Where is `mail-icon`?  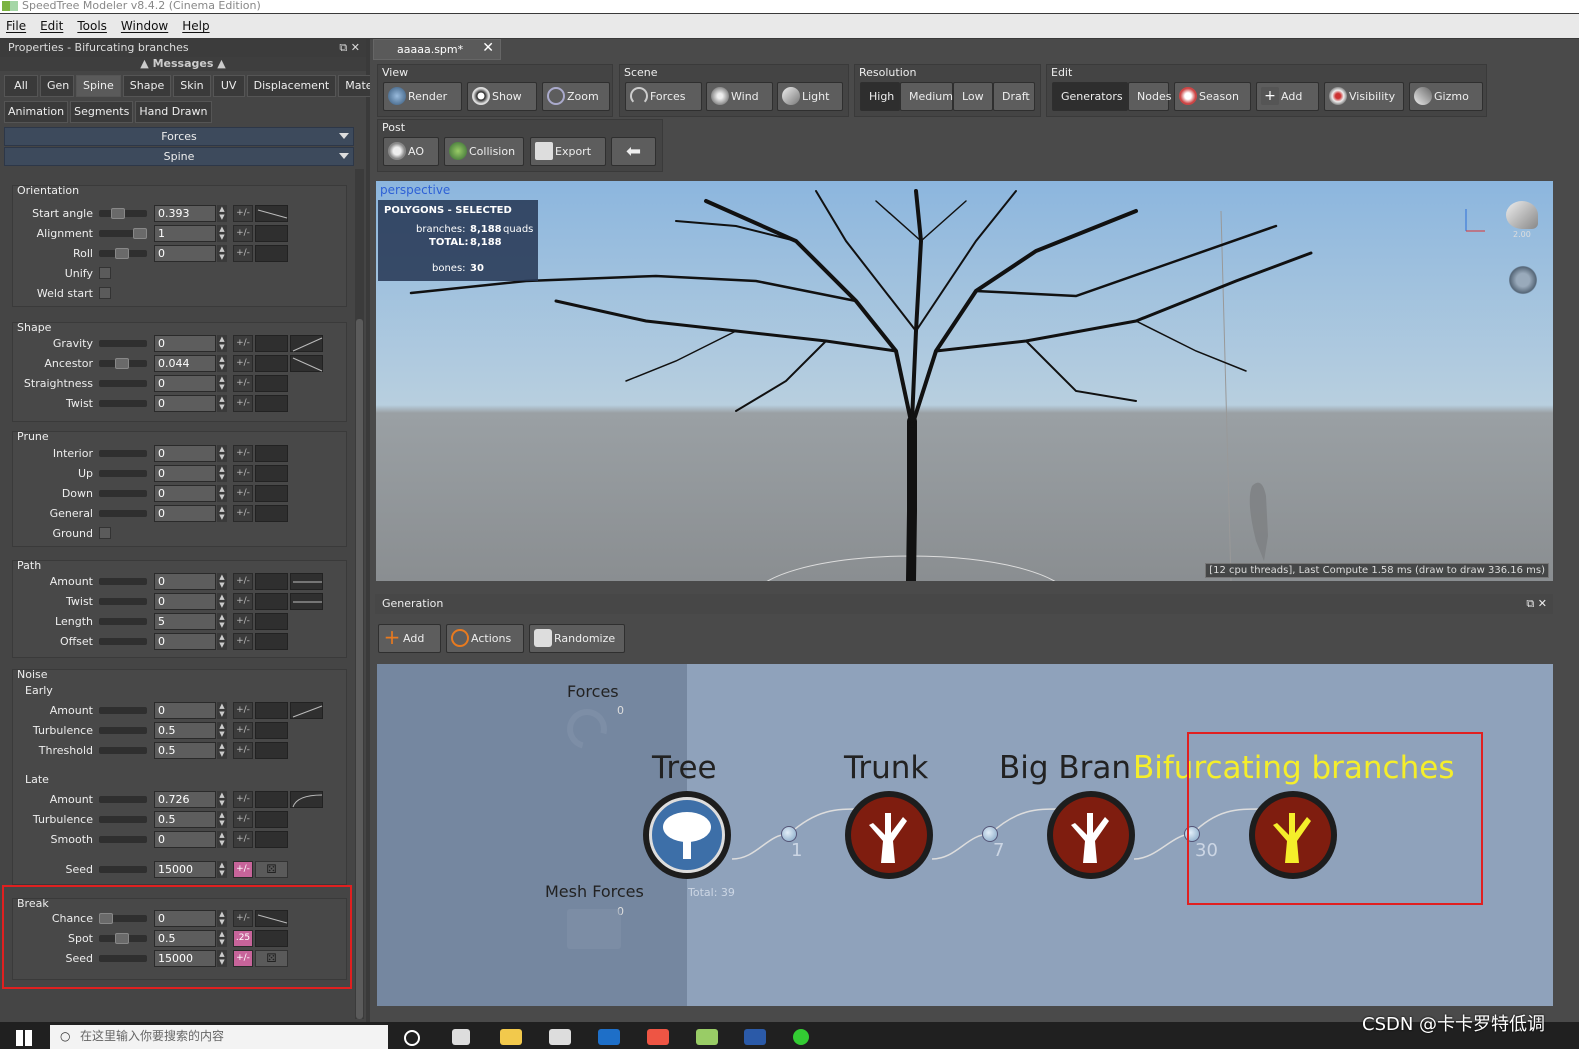 mail-icon is located at coordinates (609, 1037).